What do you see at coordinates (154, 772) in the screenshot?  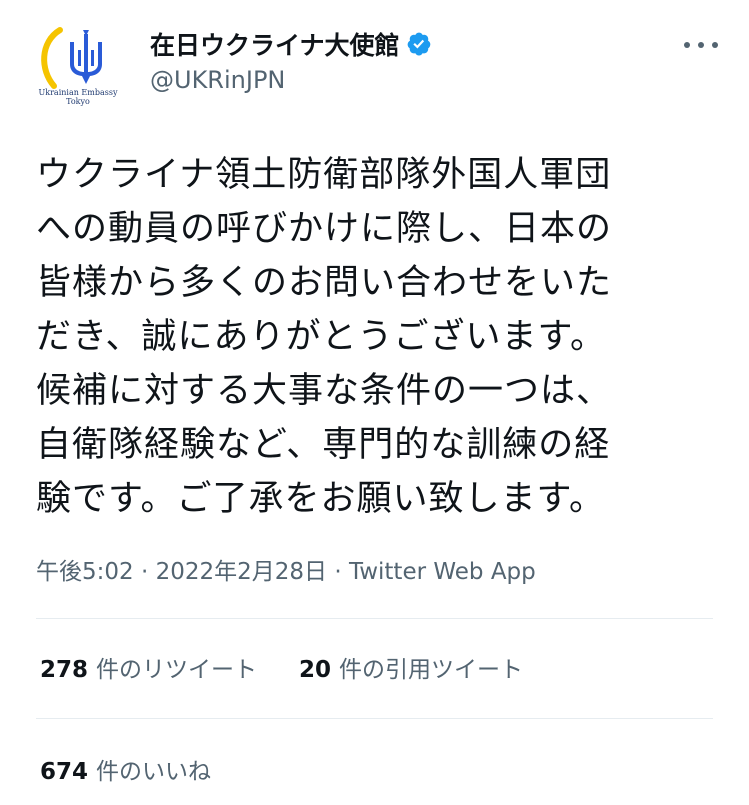 I see `likes-label: 件のいいね` at bounding box center [154, 772].